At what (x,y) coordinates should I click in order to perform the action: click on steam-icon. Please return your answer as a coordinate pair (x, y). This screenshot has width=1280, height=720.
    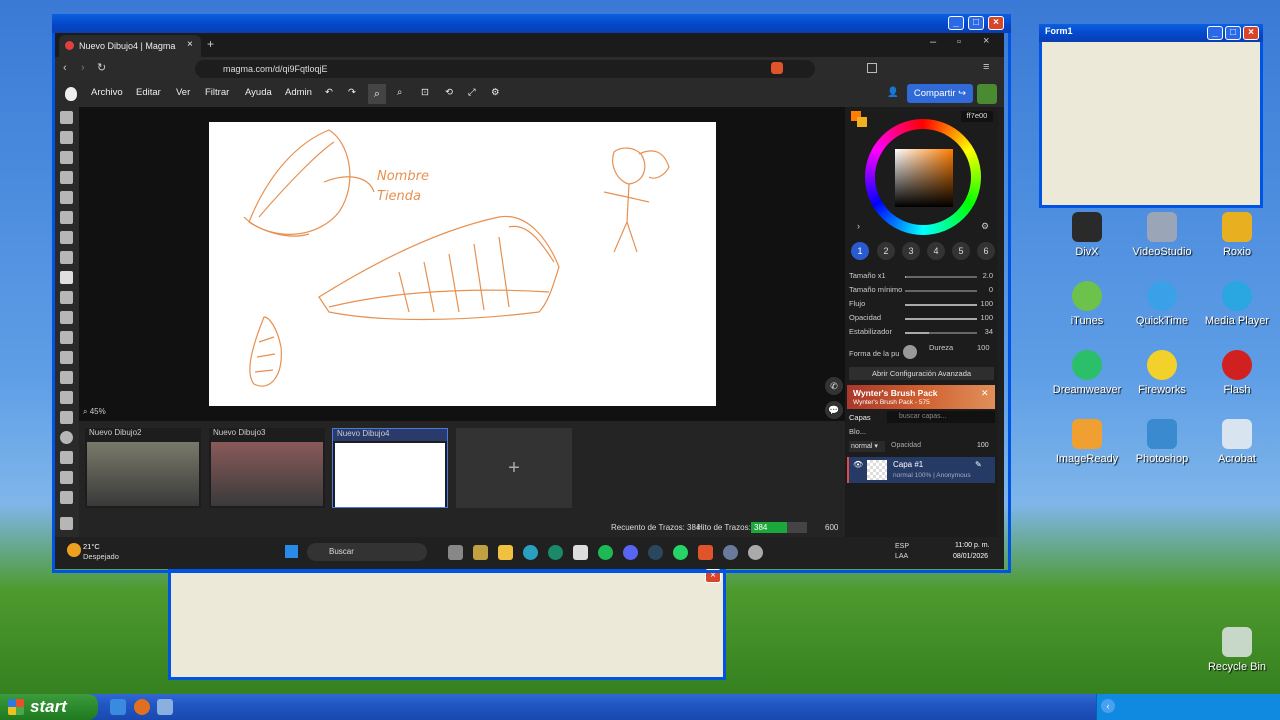
    Looking at the image, I should click on (655, 552).